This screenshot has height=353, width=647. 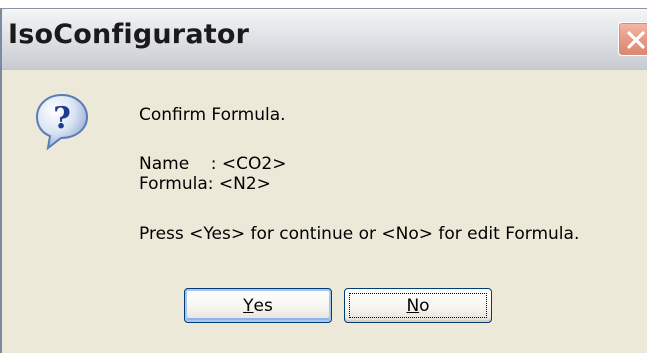 I want to click on yes-label-rest: es, so click(x=263, y=305).